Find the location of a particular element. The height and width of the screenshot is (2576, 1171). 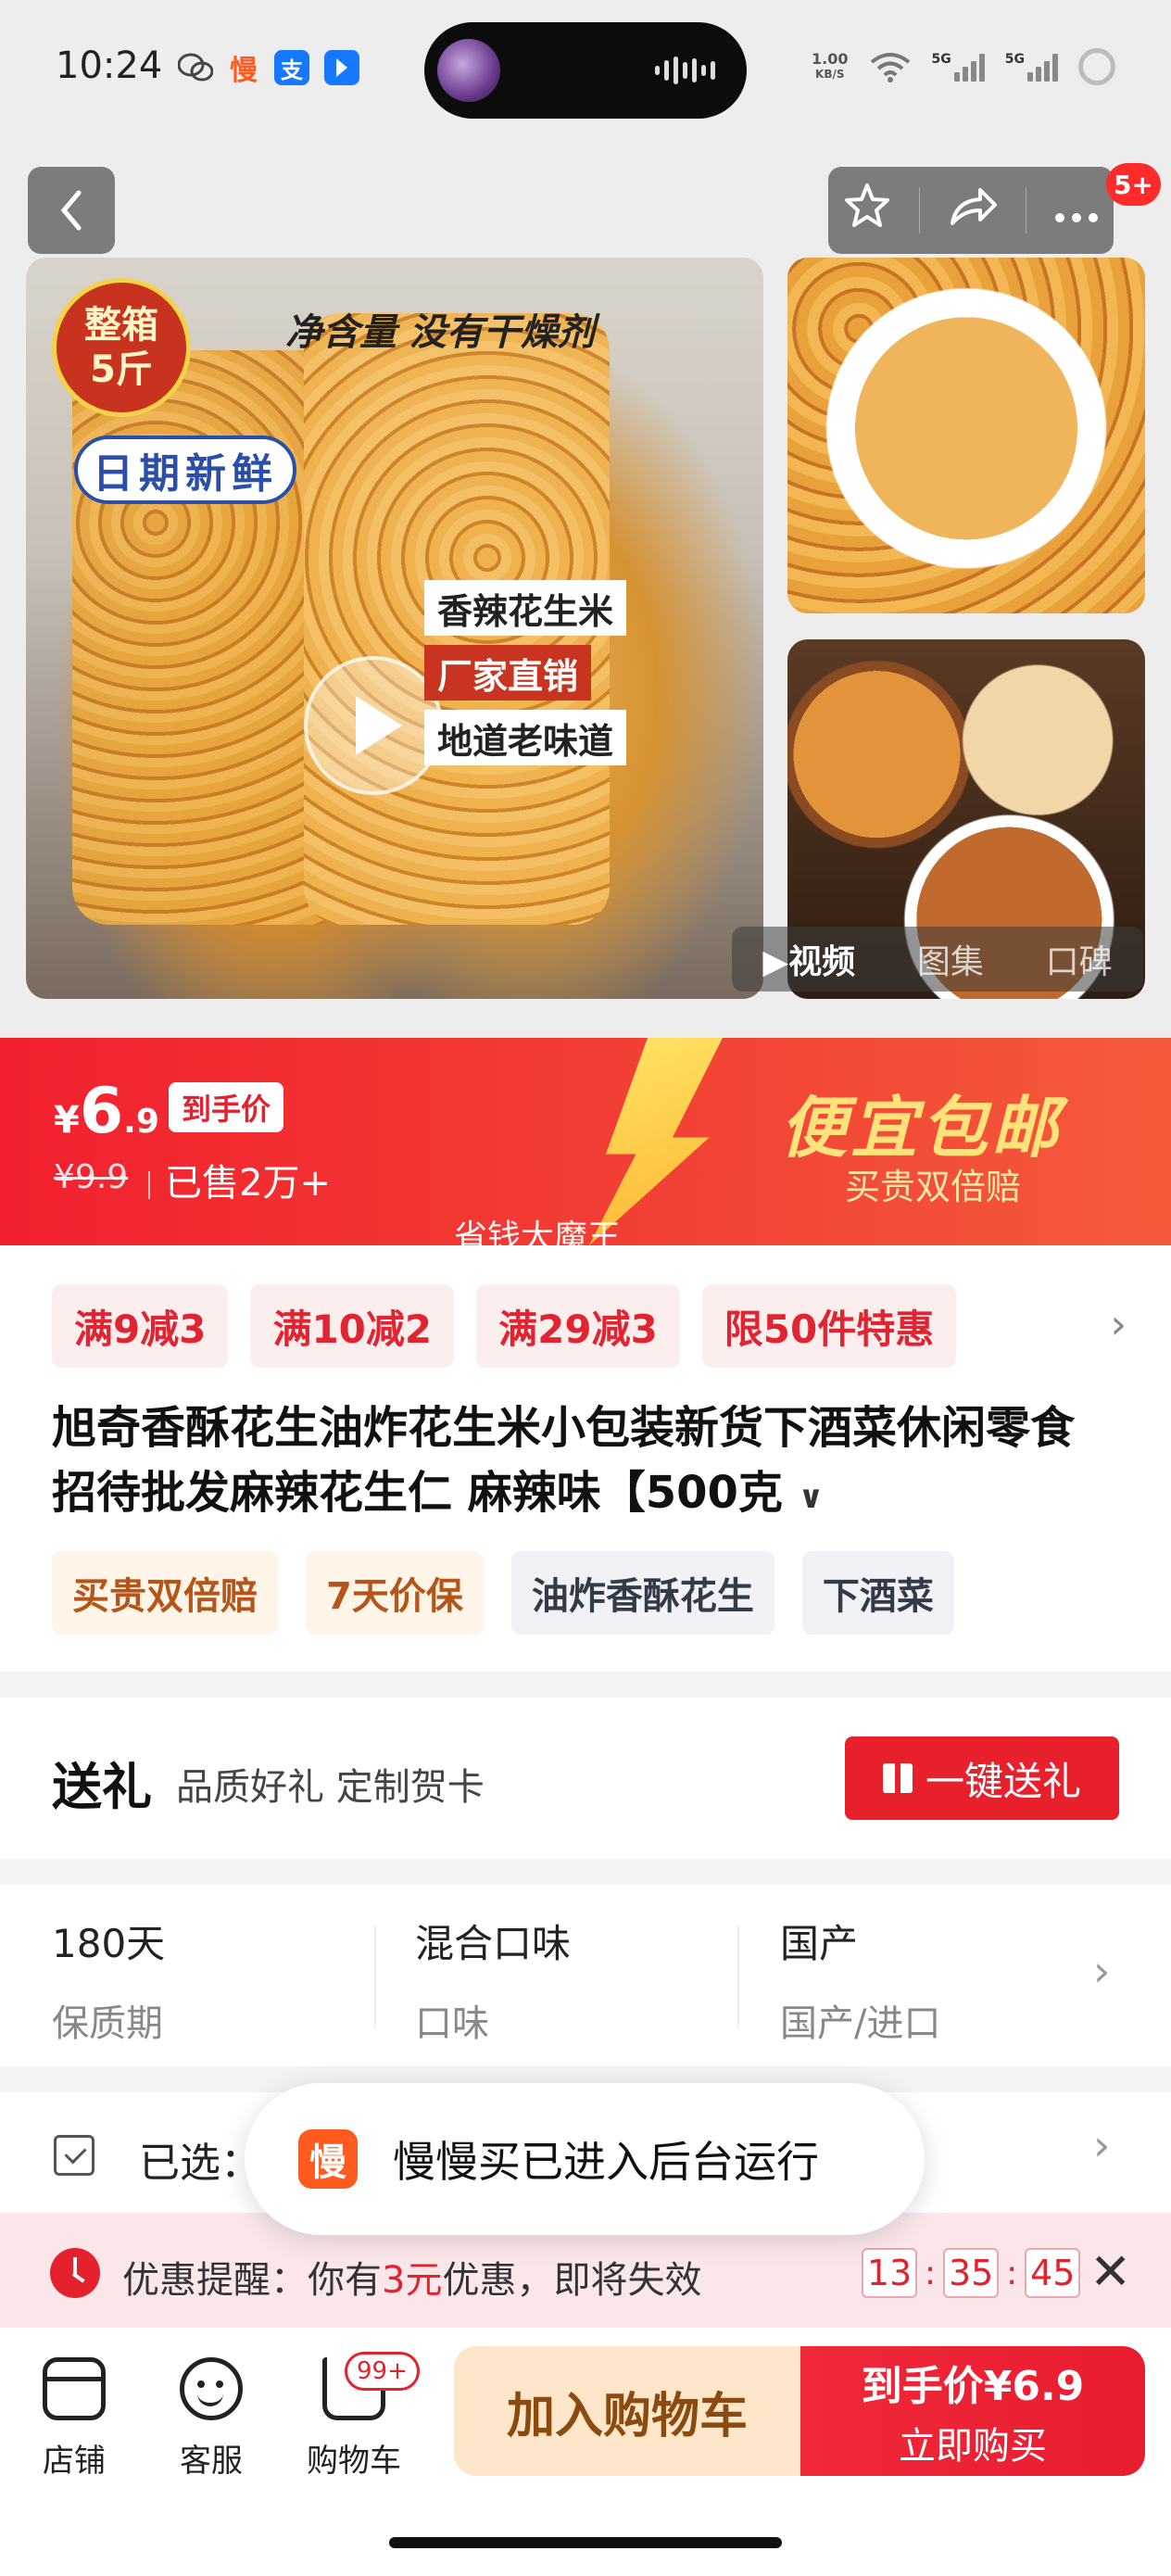

feature-chip: 7天价保 is located at coordinates (395, 1593).